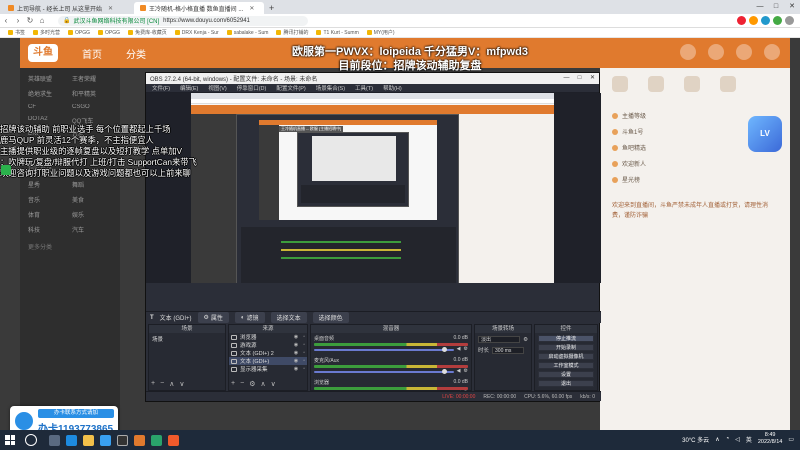 This screenshot has height=450, width=800. I want to click on history-icon, so click(688, 52).